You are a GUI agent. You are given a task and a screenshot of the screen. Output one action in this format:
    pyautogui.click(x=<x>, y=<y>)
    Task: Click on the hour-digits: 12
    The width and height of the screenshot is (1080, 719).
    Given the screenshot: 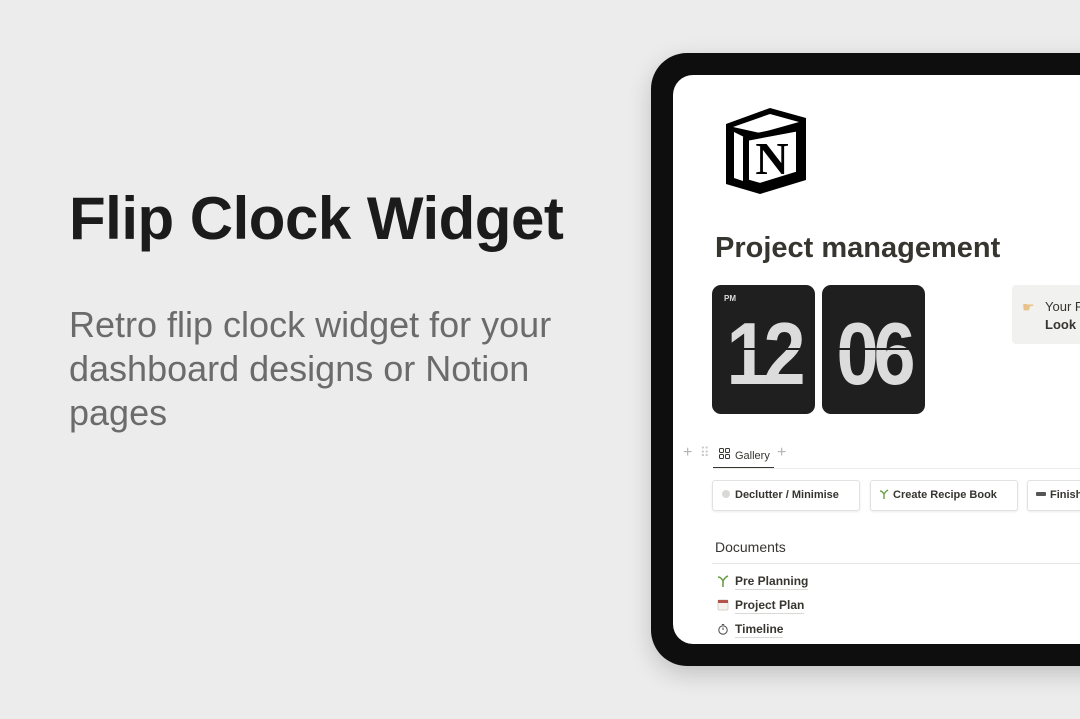 What is the action you would take?
    pyautogui.click(x=766, y=353)
    